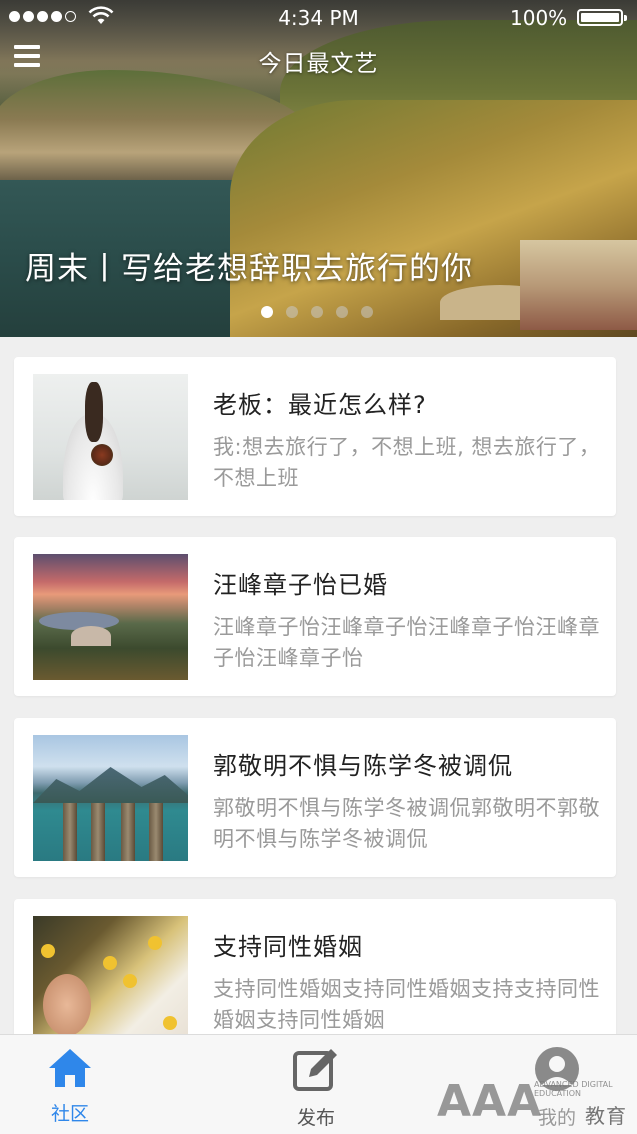 The image size is (637, 1134). What do you see at coordinates (110, 798) in the screenshot?
I see `article-thumbnail-lake` at bounding box center [110, 798].